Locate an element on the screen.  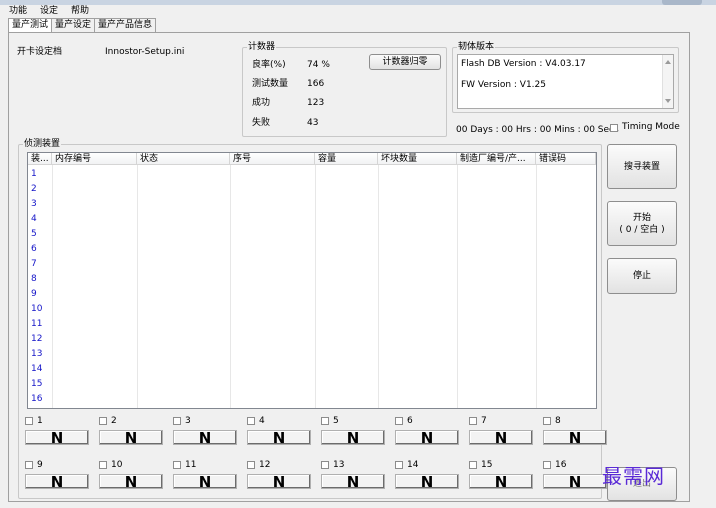
slot-number-label: 3 is located at coordinates (188, 421).